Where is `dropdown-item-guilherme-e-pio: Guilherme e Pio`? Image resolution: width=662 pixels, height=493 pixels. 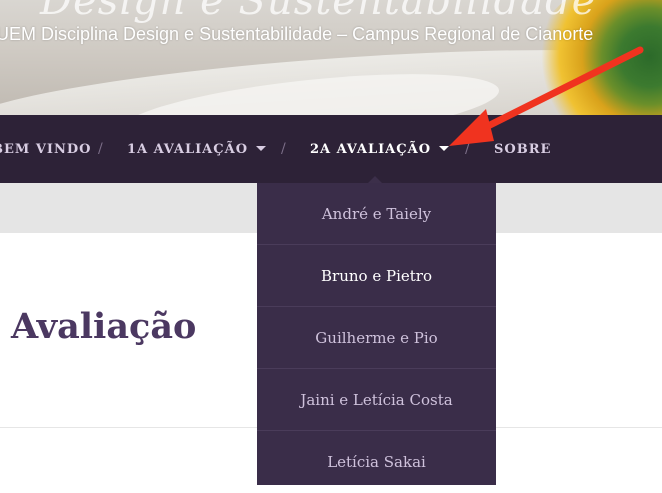 dropdown-item-guilherme-e-pio: Guilherme e Pio is located at coordinates (376, 338).